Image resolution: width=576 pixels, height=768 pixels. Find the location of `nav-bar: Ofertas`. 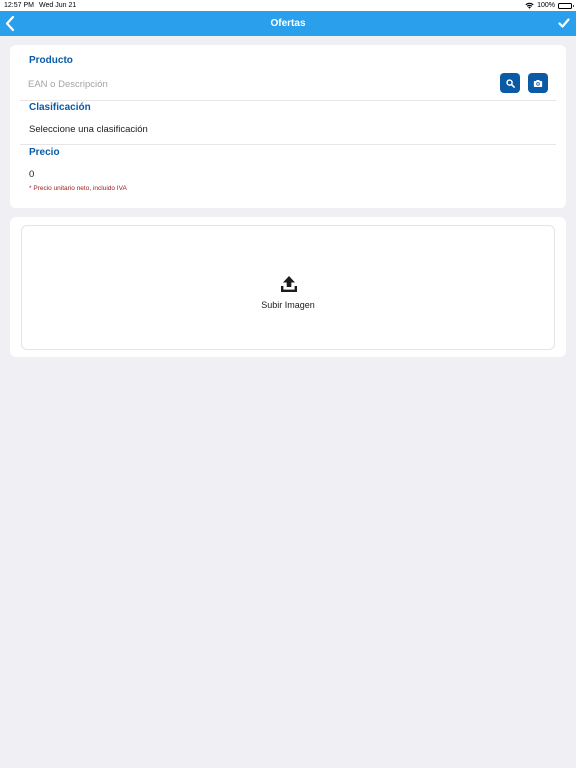

nav-bar: Ofertas is located at coordinates (288, 23).